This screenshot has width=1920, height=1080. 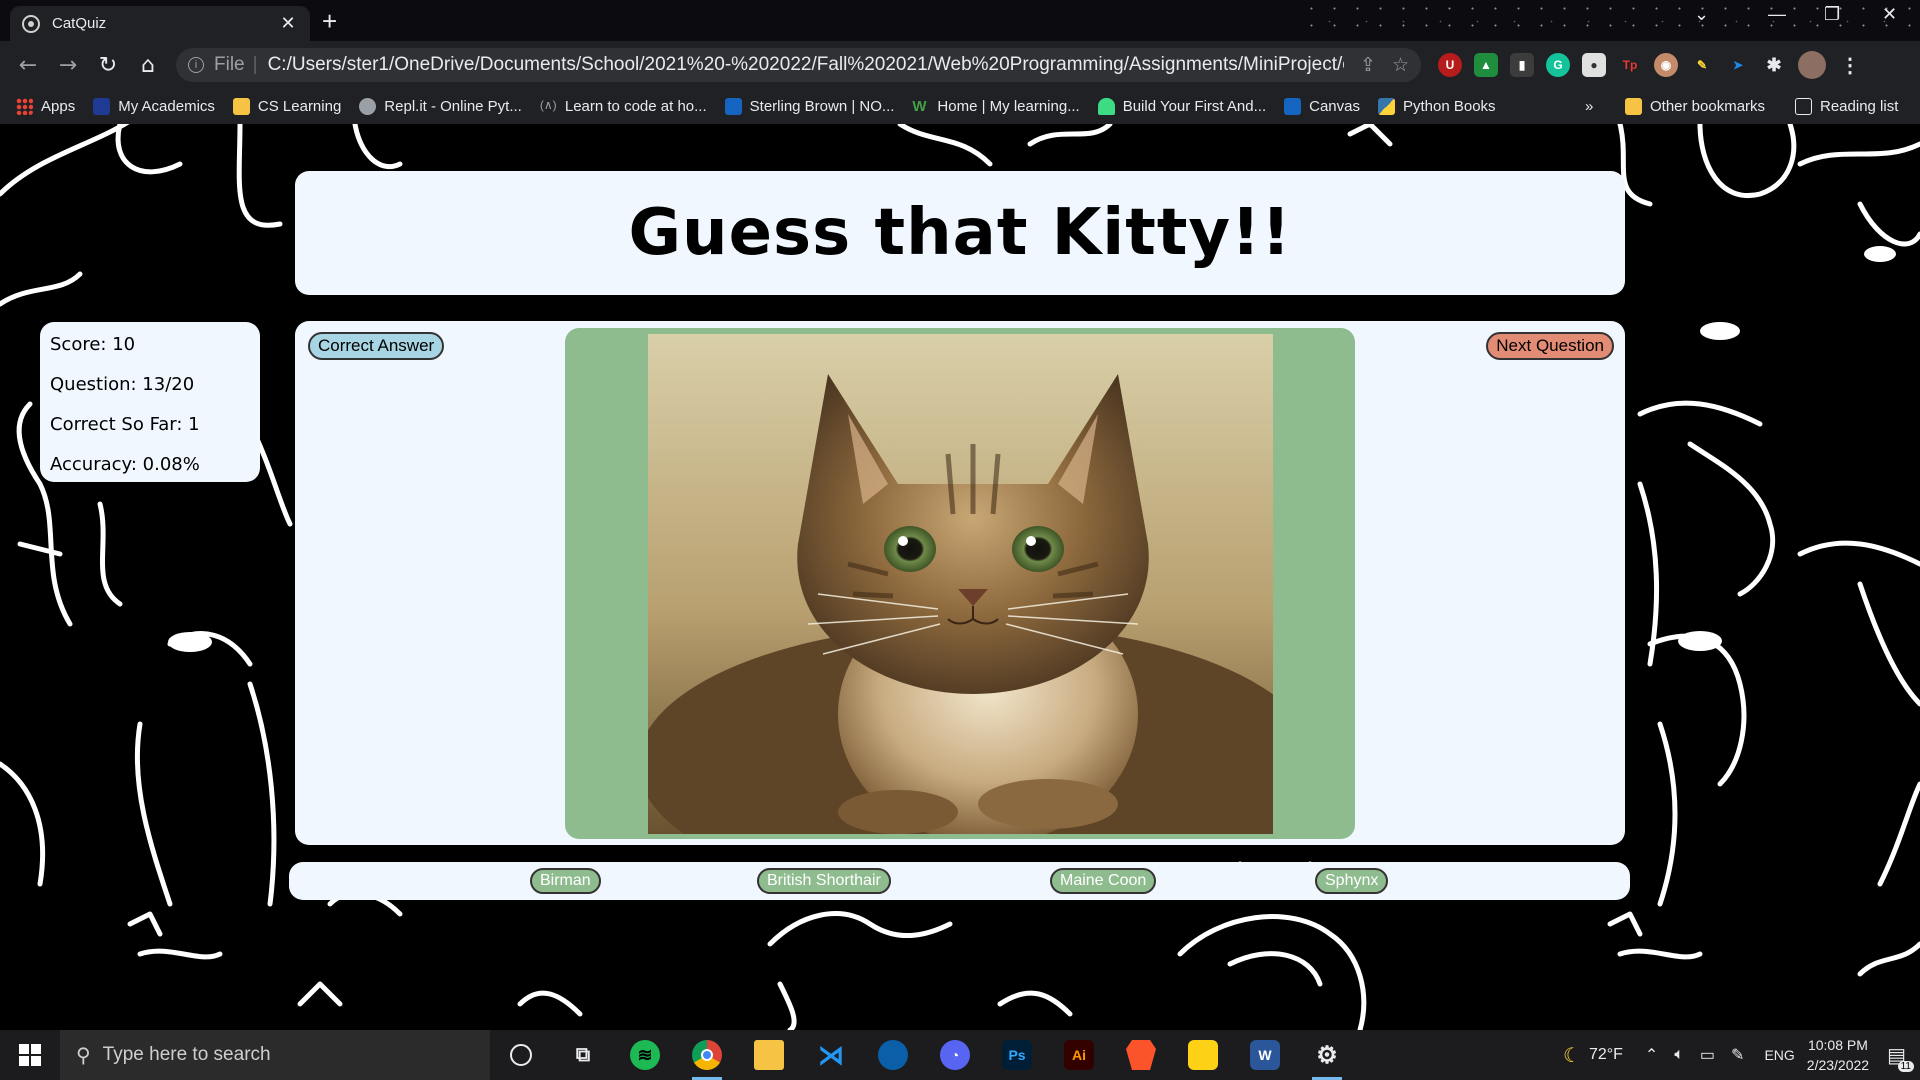 What do you see at coordinates (960, 233) in the screenshot?
I see `quiz-title-panel: Guess that Kitty!!` at bounding box center [960, 233].